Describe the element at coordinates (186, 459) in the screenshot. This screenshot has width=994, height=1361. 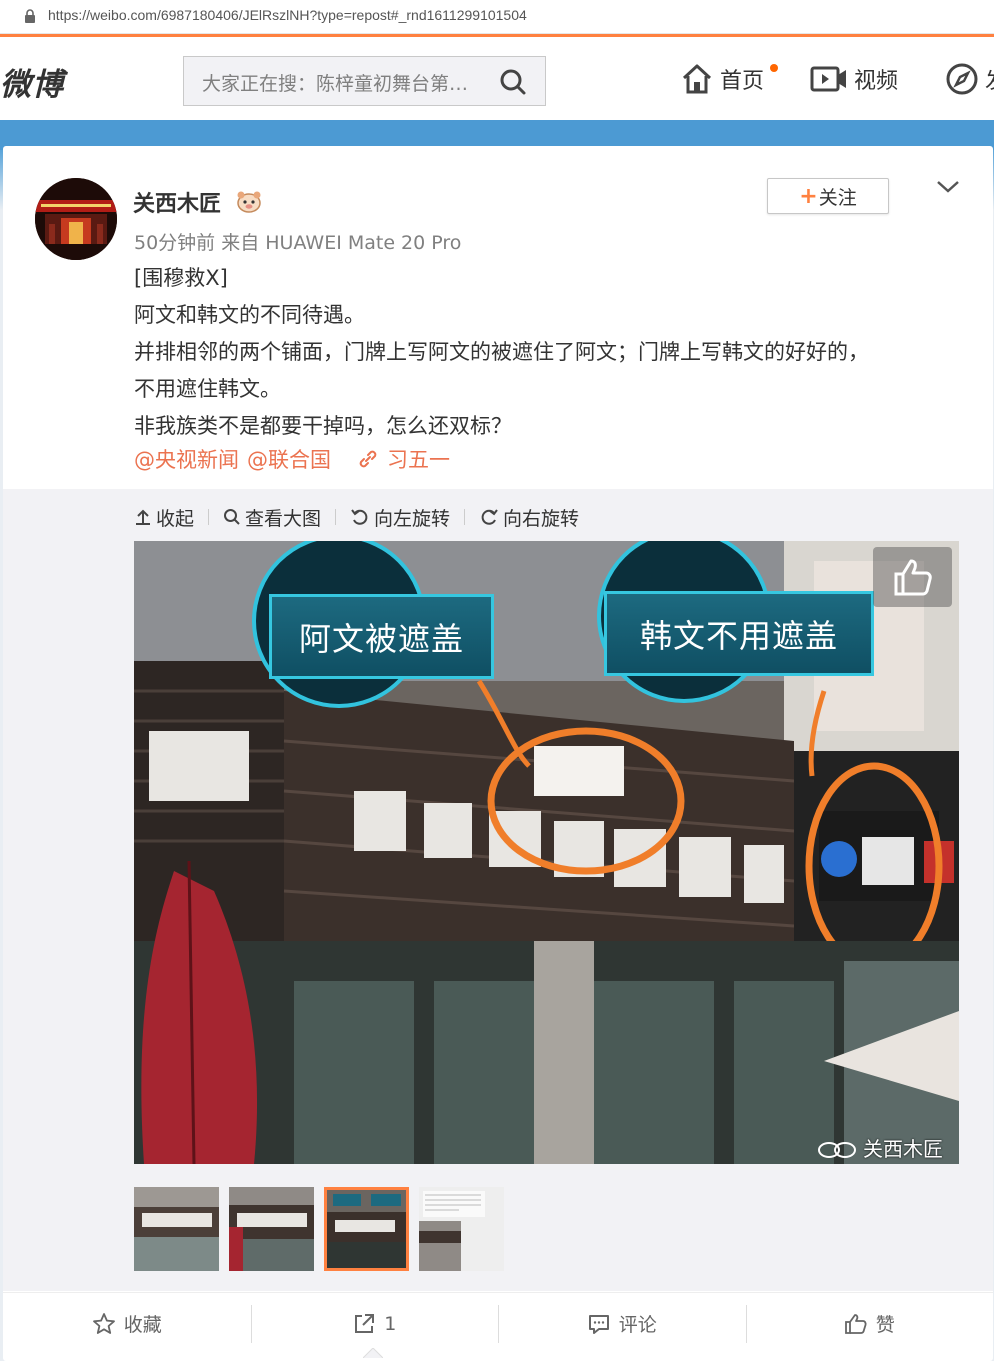
I see `mention-link: @央视新闻` at that location.